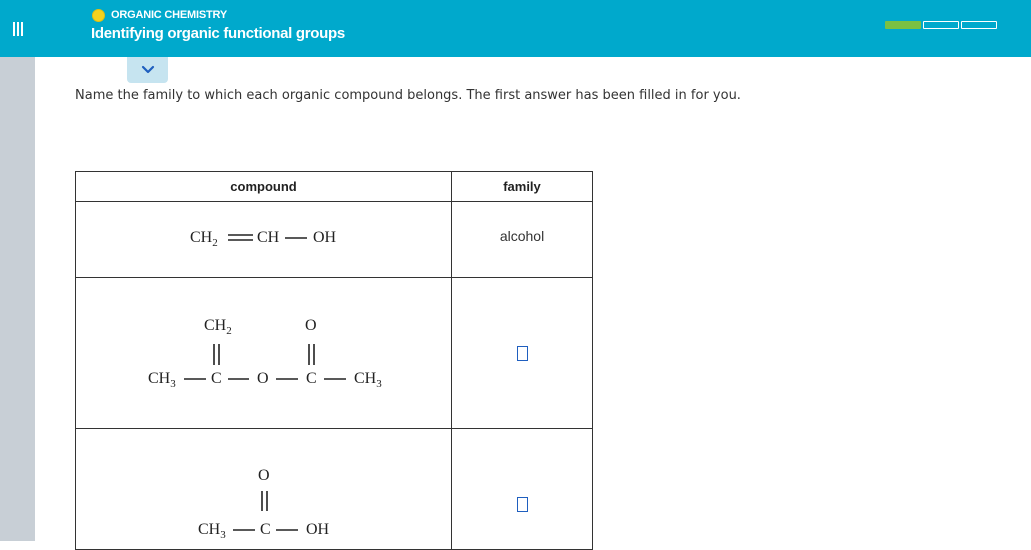  I want to click on chevron-down-icon, so click(147, 69).